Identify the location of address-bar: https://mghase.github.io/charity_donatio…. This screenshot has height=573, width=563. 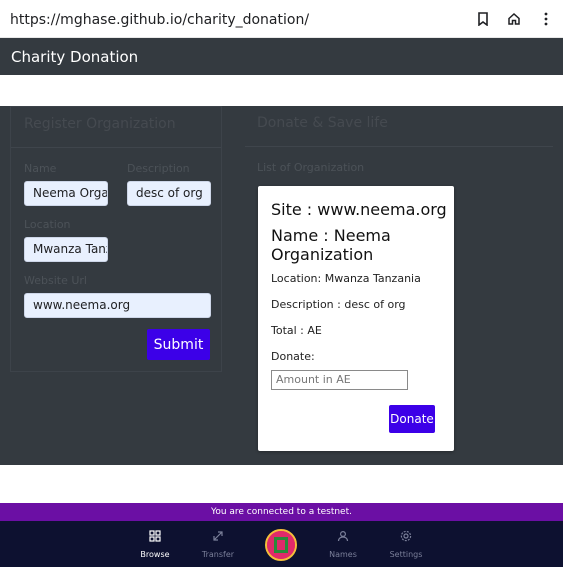
(159, 20).